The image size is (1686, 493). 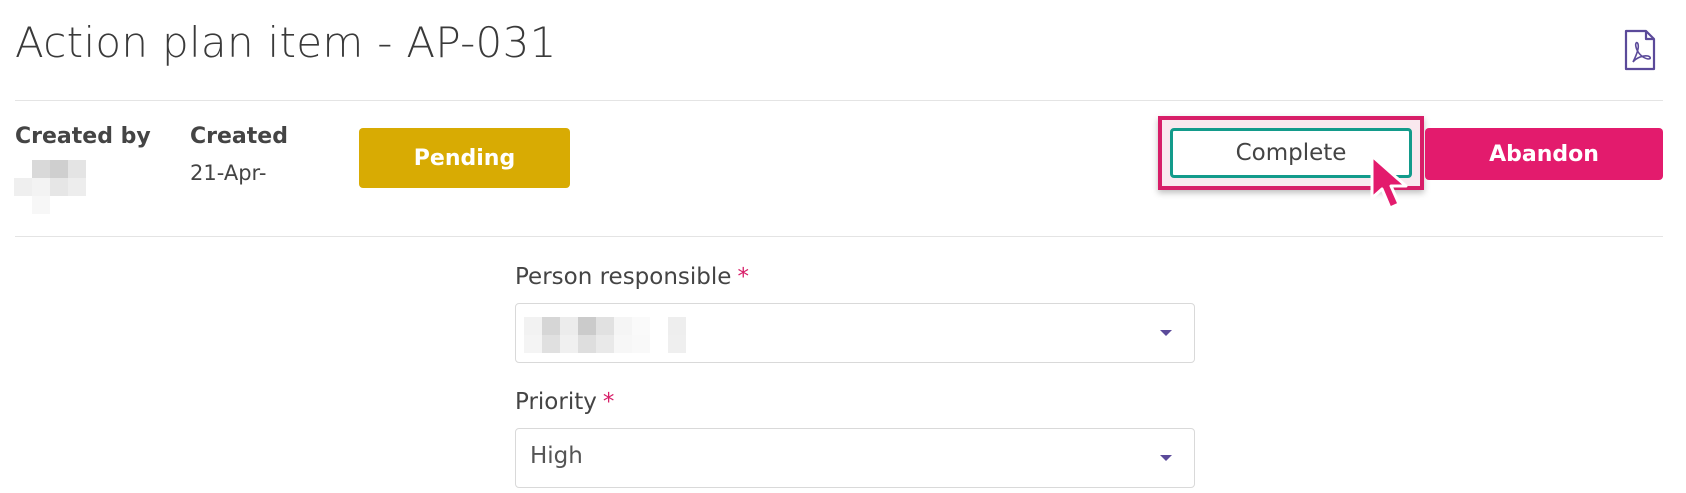 I want to click on created-date: 21-Apr-, so click(x=228, y=173).